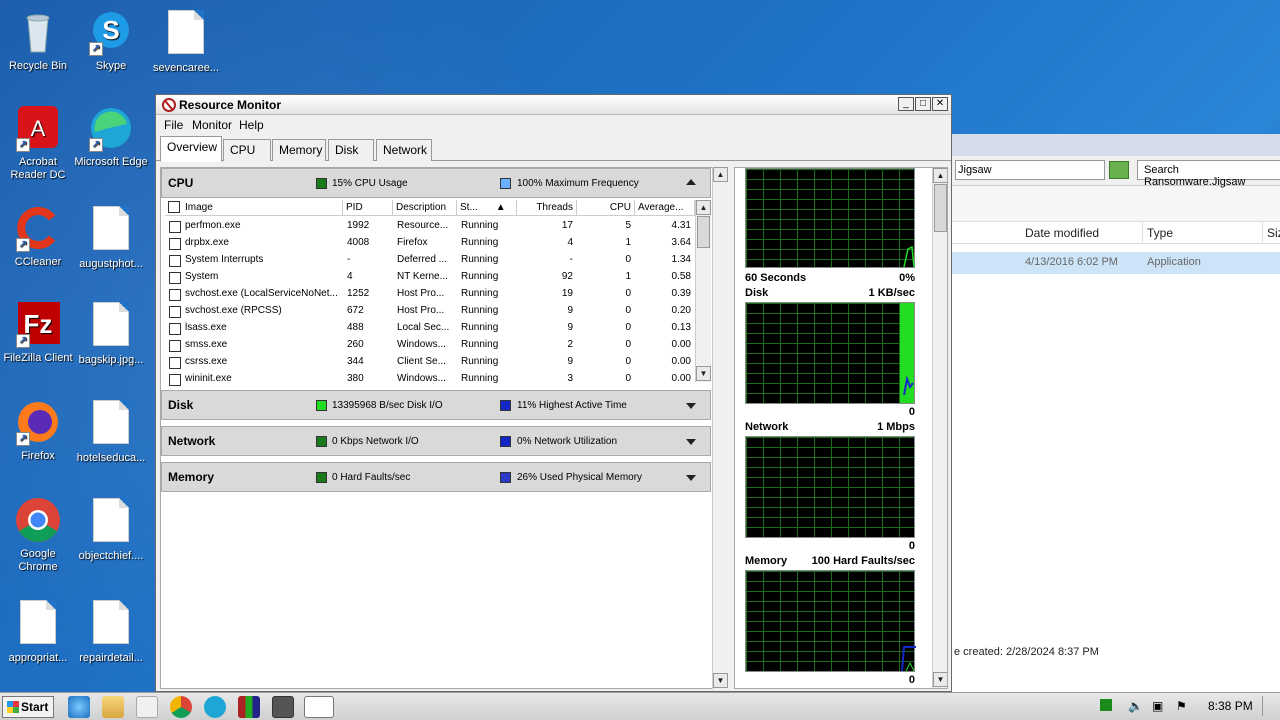  What do you see at coordinates (906, 104) in the screenshot?
I see `minimize-button: _` at bounding box center [906, 104].